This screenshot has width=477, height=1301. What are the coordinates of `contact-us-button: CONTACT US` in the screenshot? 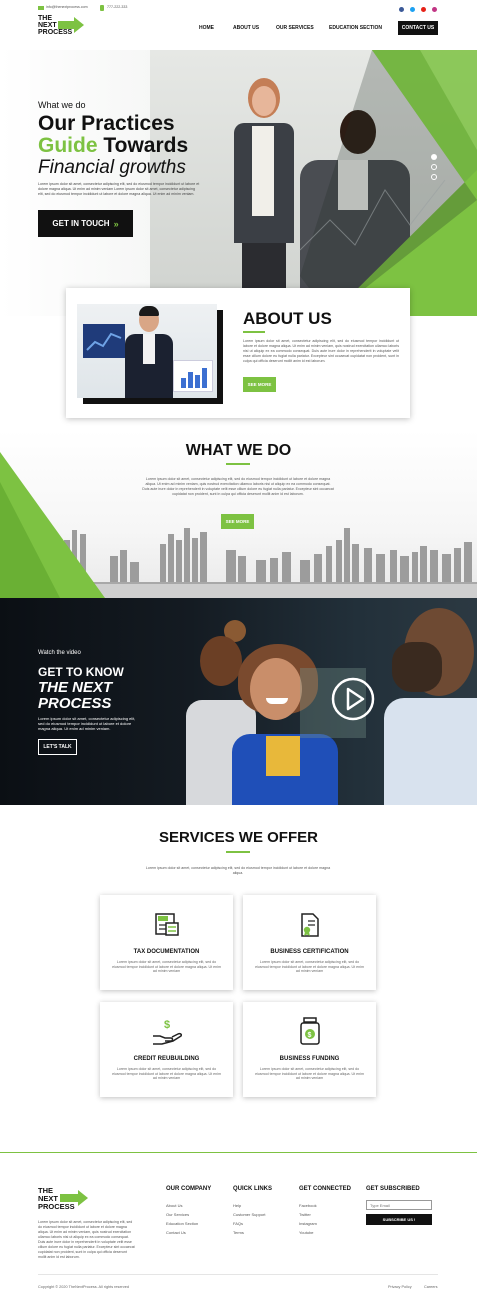 It's located at (418, 28).